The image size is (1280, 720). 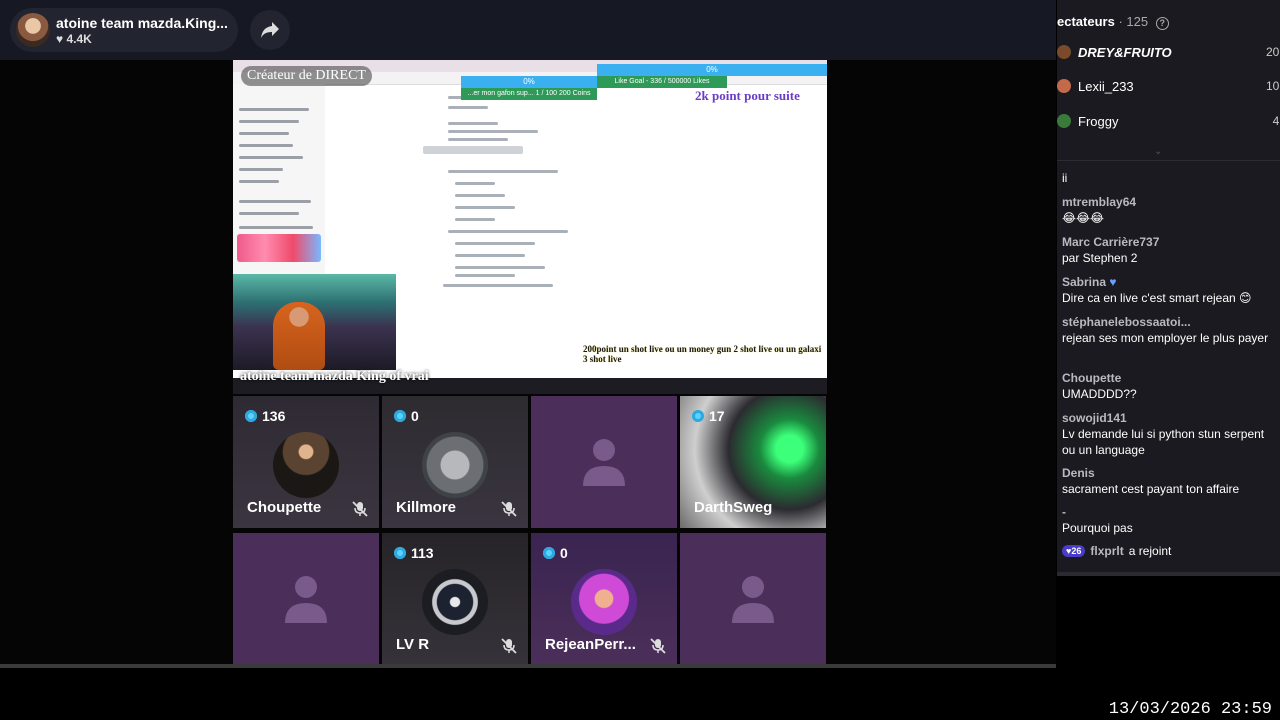 I want to click on join-notice: ♥26 flxprlt a rejoint, so click(x=1116, y=551).